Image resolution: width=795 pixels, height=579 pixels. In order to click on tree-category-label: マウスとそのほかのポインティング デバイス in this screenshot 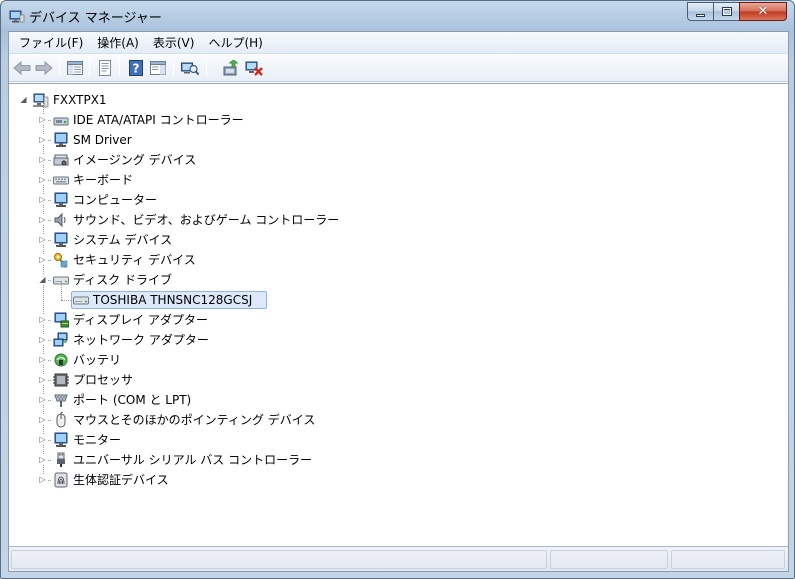, I will do `click(194, 420)`.